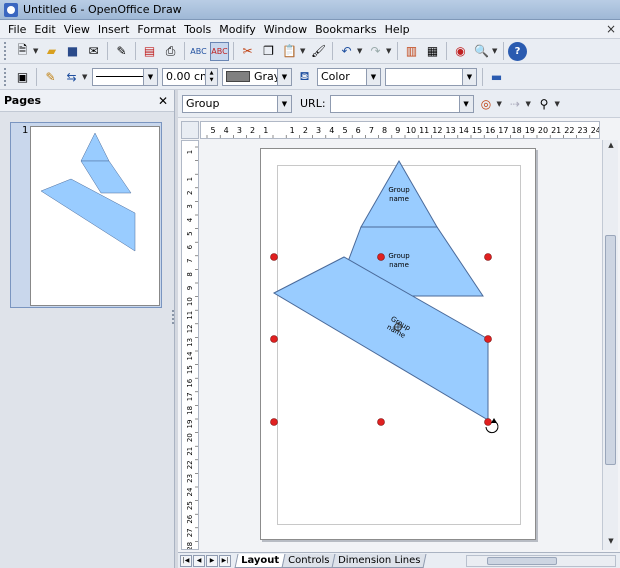 The image size is (620, 568). Describe the element at coordinates (93, 51) in the screenshot. I see `email-icon: ✉` at that location.